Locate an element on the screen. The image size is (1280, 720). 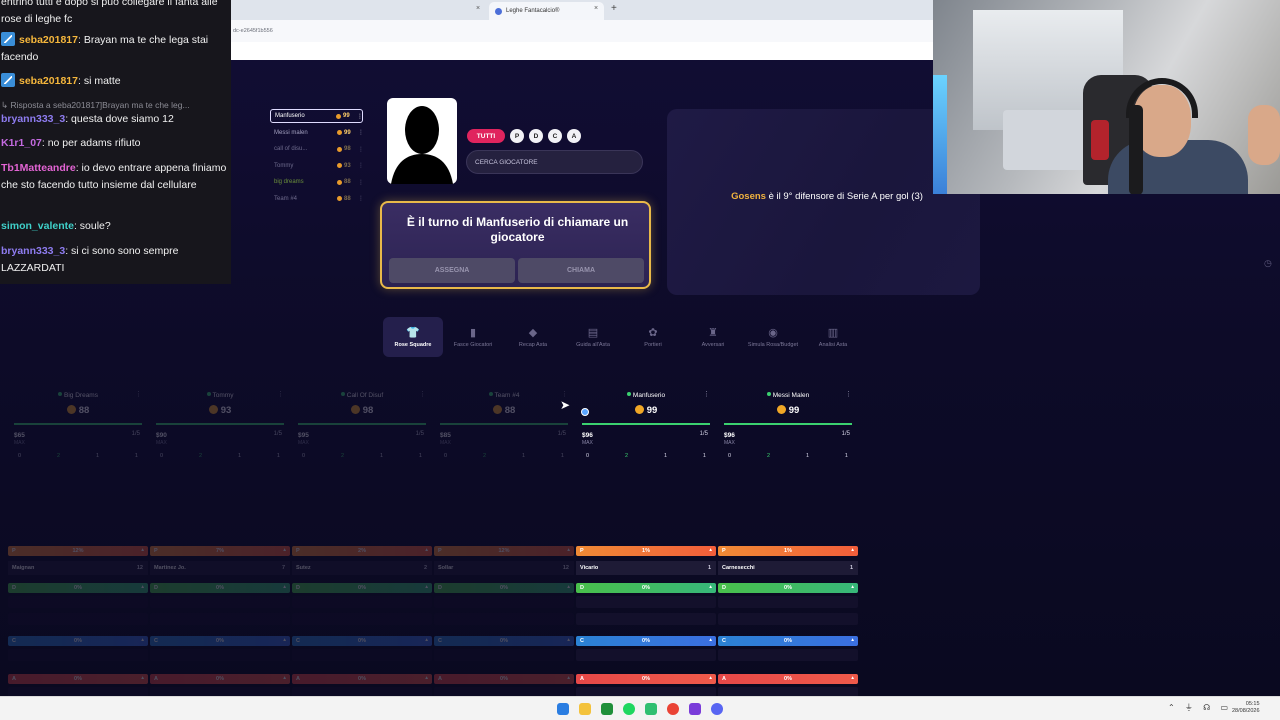
discord-icon is located at coordinates (717, 709).